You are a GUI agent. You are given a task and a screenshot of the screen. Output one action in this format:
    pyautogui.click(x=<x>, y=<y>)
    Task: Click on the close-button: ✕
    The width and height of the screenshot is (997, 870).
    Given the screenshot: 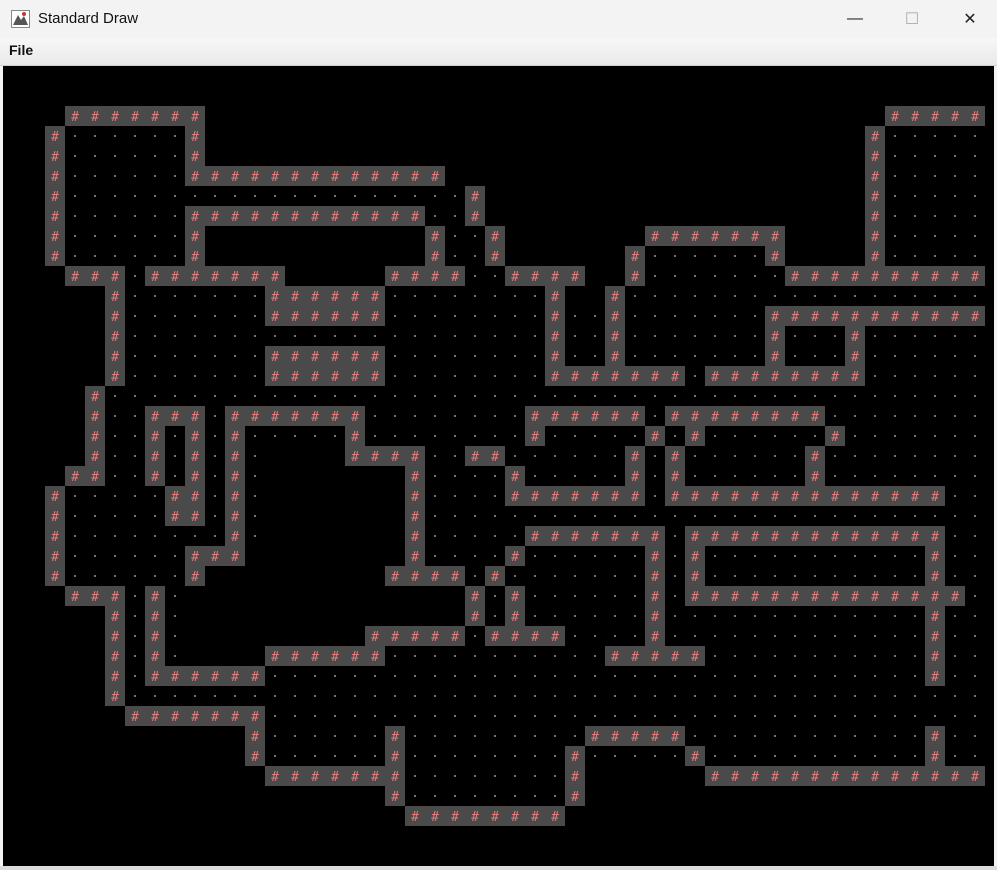 What is the action you would take?
    pyautogui.click(x=969, y=19)
    